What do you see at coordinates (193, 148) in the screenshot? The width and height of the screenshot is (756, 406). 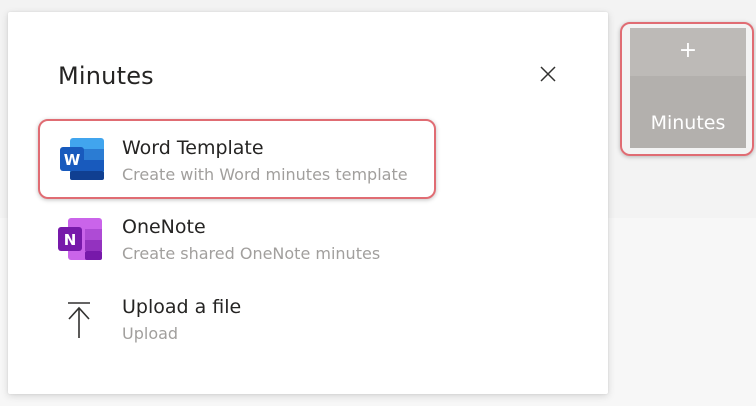 I see `option-title: Word Template` at bounding box center [193, 148].